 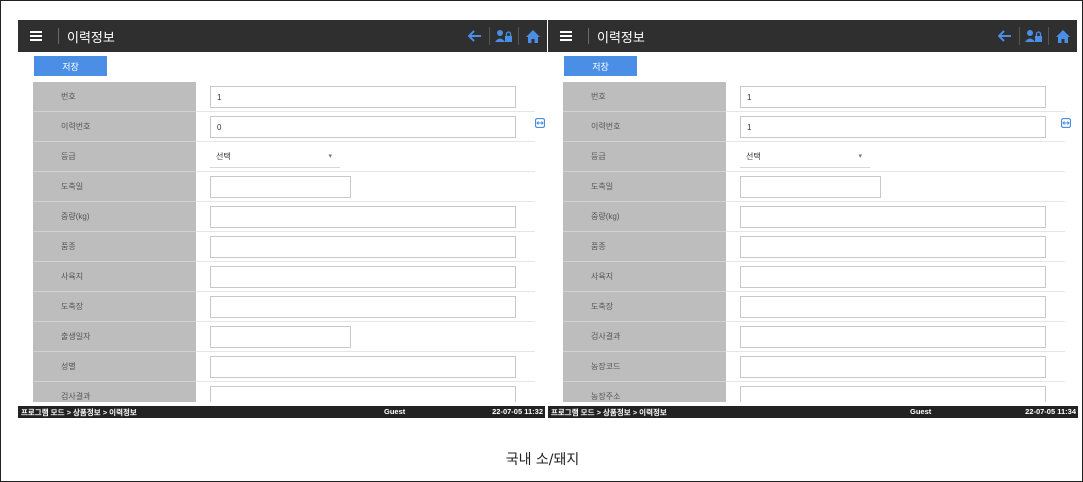 What do you see at coordinates (893, 127) in the screenshot?
I see `trace-number-field: 1` at bounding box center [893, 127].